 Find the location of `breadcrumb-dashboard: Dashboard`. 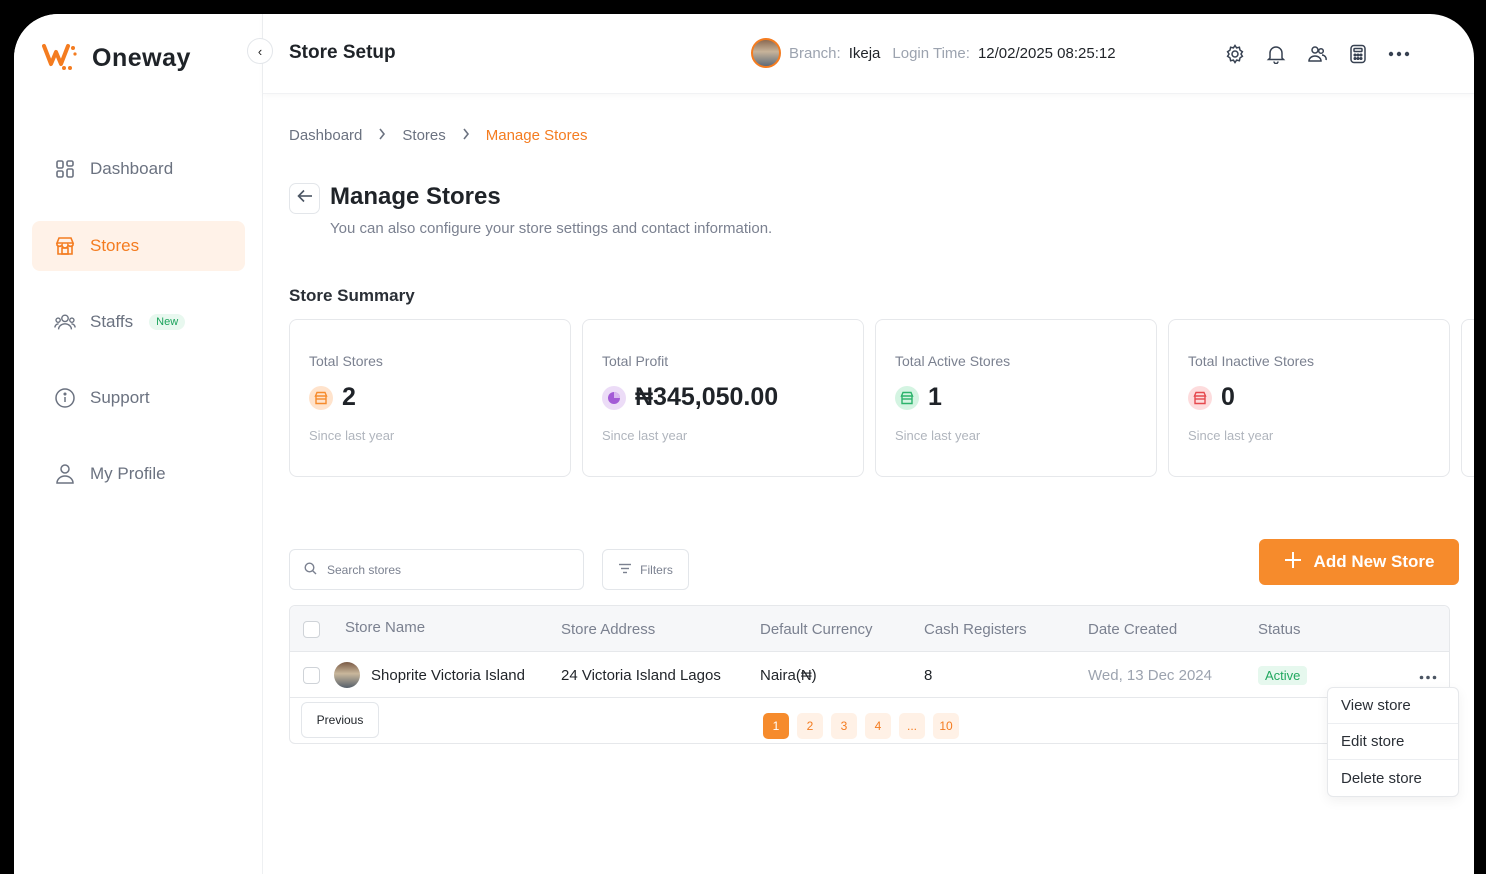

breadcrumb-dashboard: Dashboard is located at coordinates (325, 135).